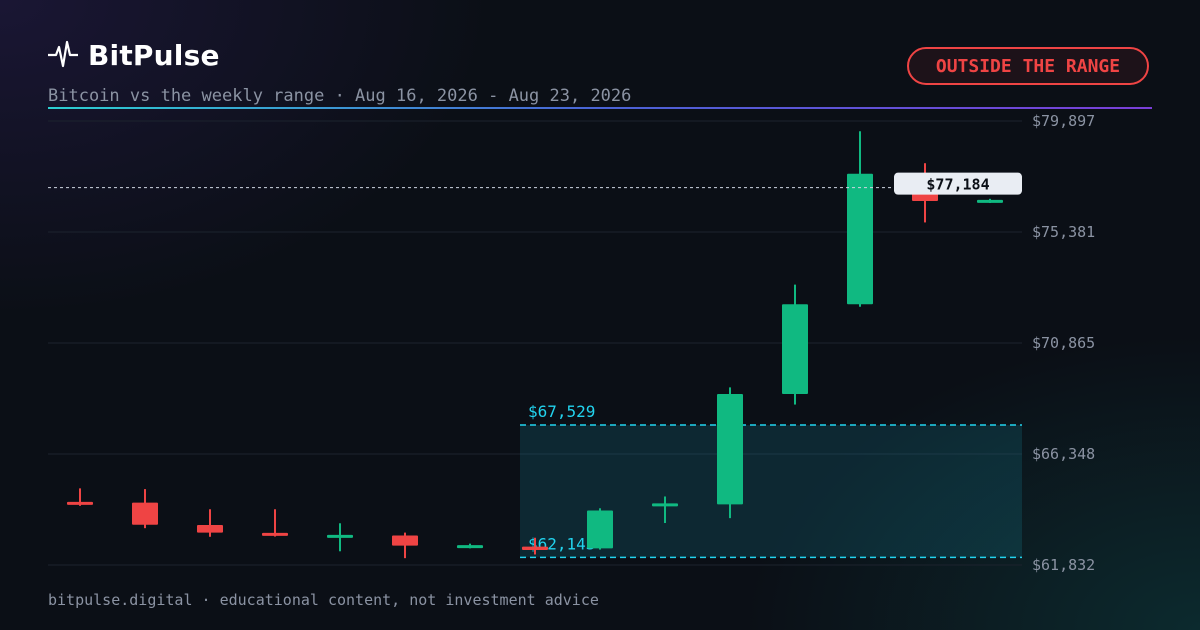 Image resolution: width=1200 pixels, height=630 pixels. Describe the element at coordinates (1063, 565) in the screenshot. I see `y-tick-label: $61,832` at that location.